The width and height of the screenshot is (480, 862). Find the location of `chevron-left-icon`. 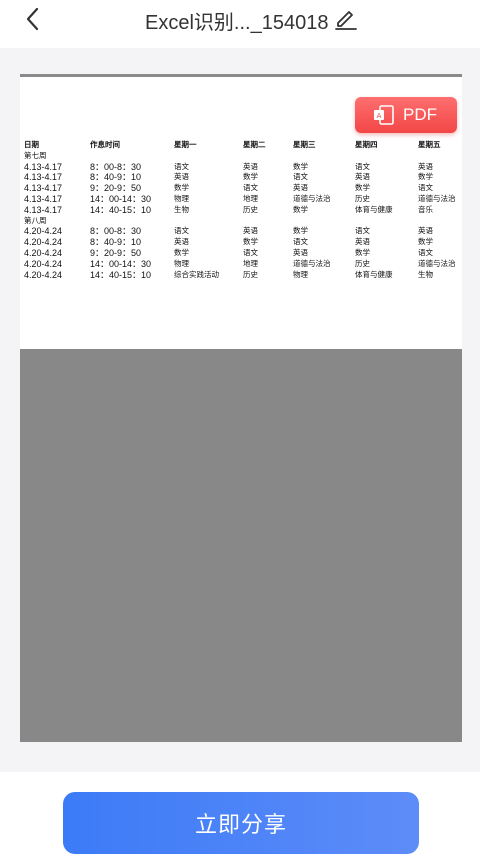

chevron-left-icon is located at coordinates (32, 19).